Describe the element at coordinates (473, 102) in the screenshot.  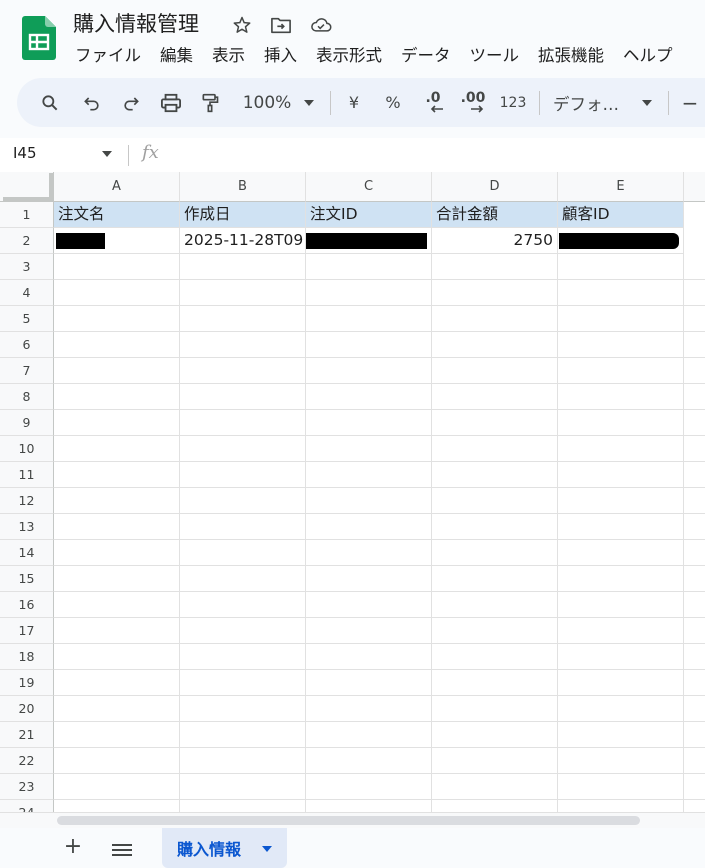
I see `increase-decimal-button: .00` at that location.